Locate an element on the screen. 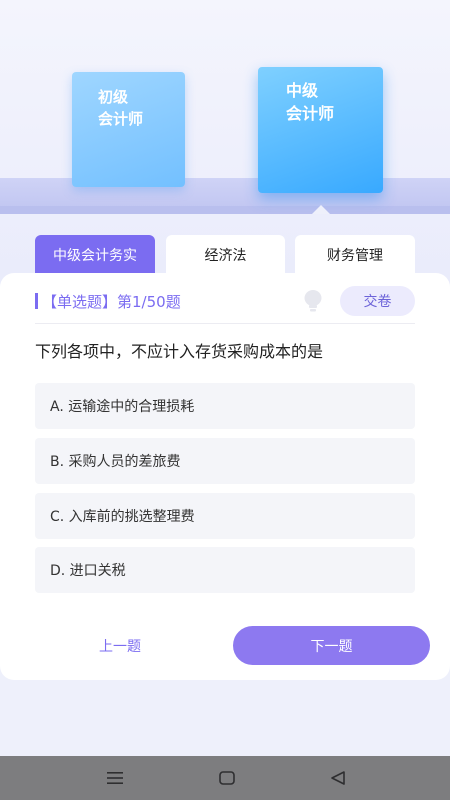 The width and height of the screenshot is (450, 800). question-header: 【单选题】 第1/50题 is located at coordinates (108, 301).